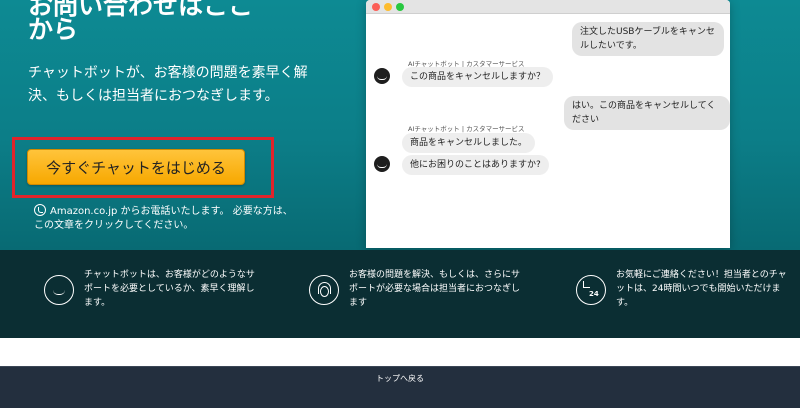  I want to click on chat-bot-label: AIチャットボット | カスタマーサービス, so click(466, 129).